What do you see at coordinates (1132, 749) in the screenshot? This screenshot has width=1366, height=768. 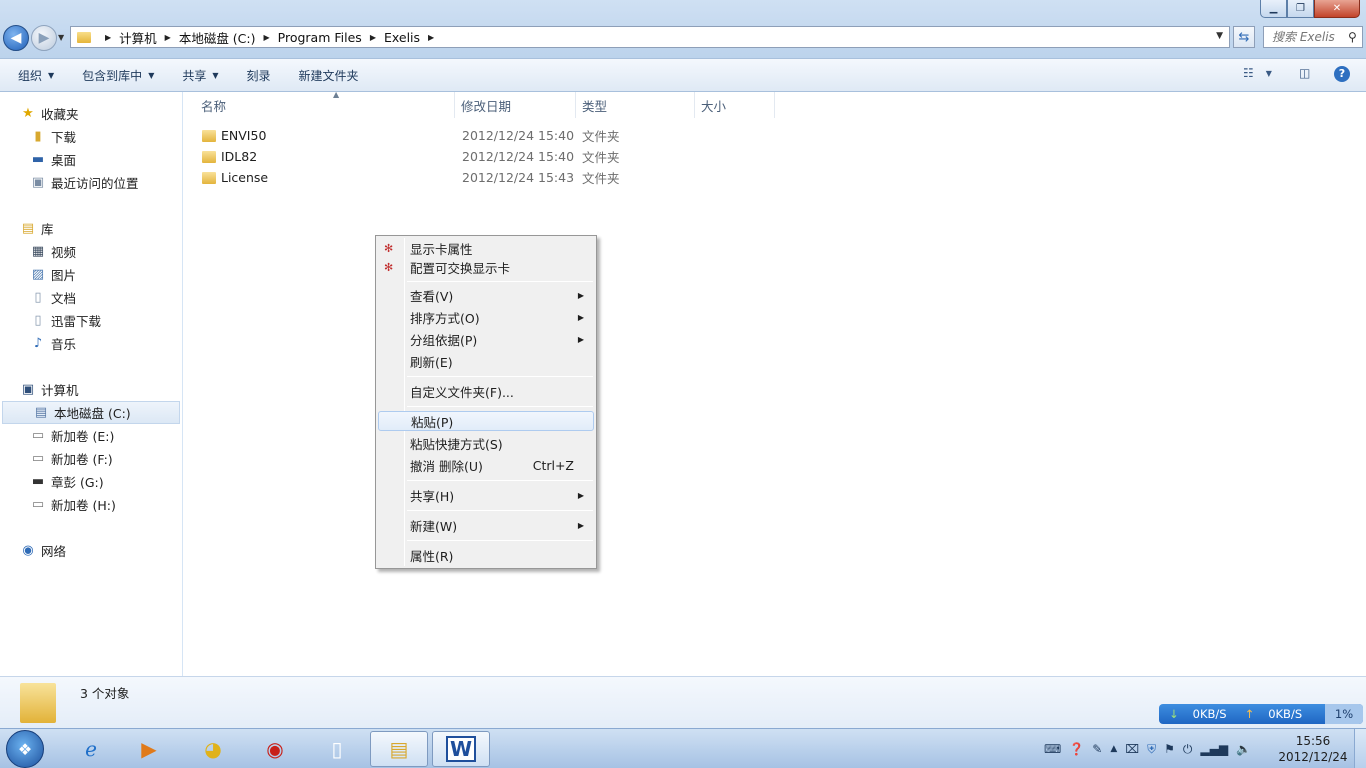 I see `usb-icon: ⌧` at bounding box center [1132, 749].